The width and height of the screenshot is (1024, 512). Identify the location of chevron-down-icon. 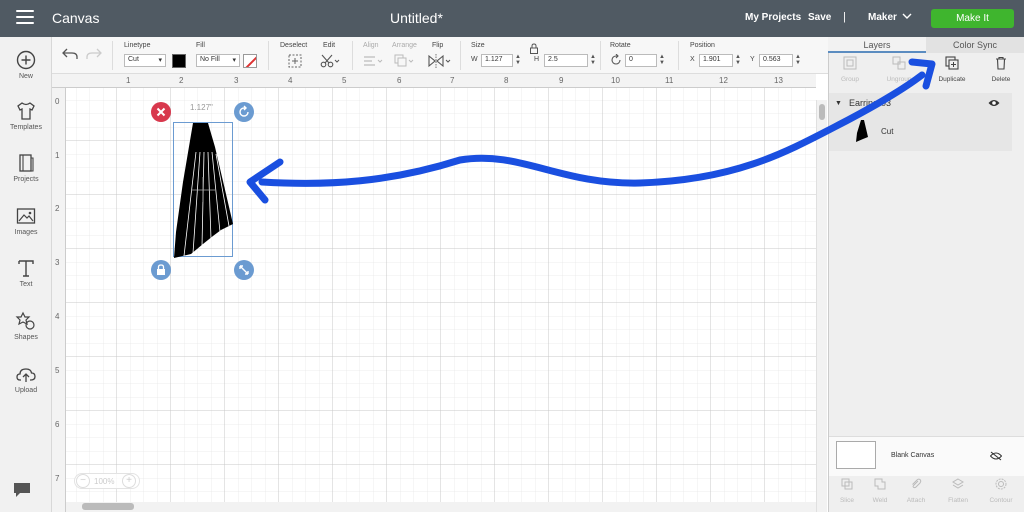
(907, 16).